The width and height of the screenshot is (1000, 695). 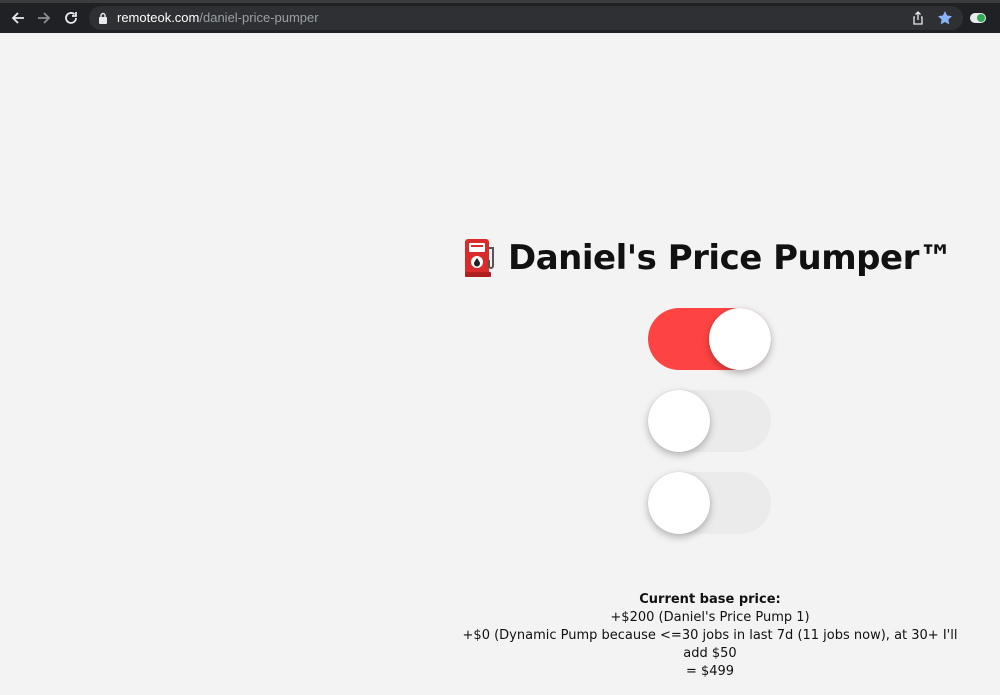 I want to click on browser-toolbar: remoteok.com/daniel-price-pumper, so click(x=500, y=18).